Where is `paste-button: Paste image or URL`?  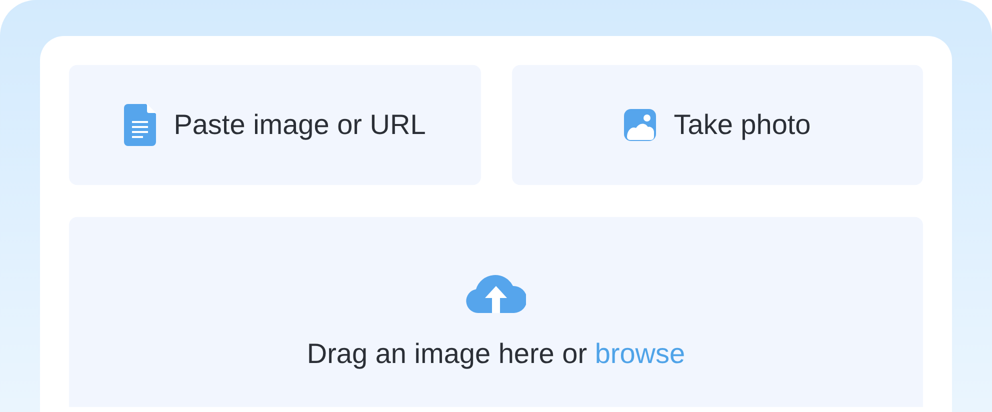 paste-button: Paste image or URL is located at coordinates (274, 125).